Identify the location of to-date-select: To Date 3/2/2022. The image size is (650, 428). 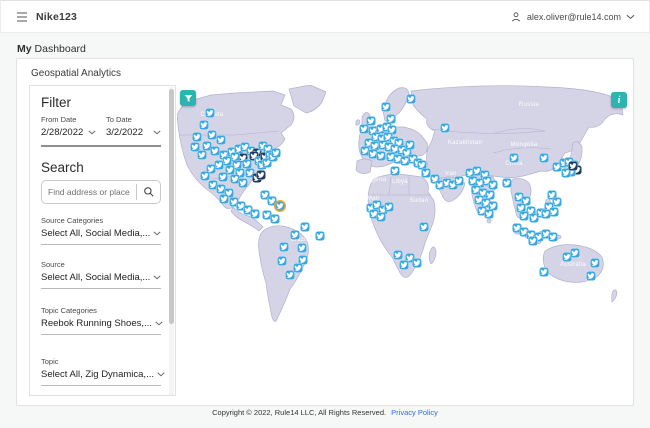
(133, 126).